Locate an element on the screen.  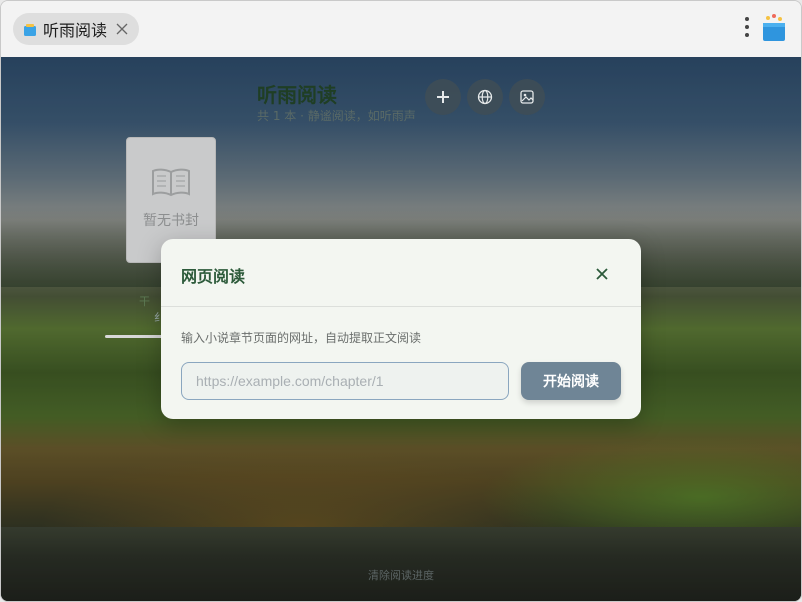
close-tab-icon is located at coordinates (122, 29).